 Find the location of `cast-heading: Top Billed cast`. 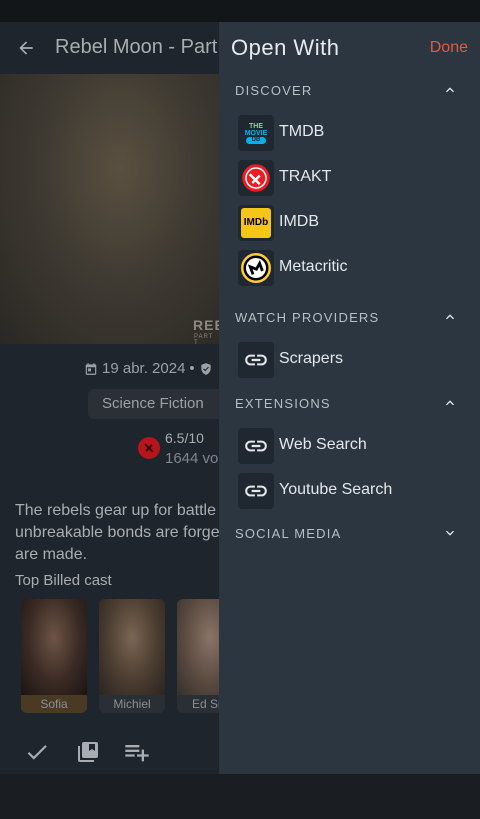

cast-heading: Top Billed cast is located at coordinates (63, 580).